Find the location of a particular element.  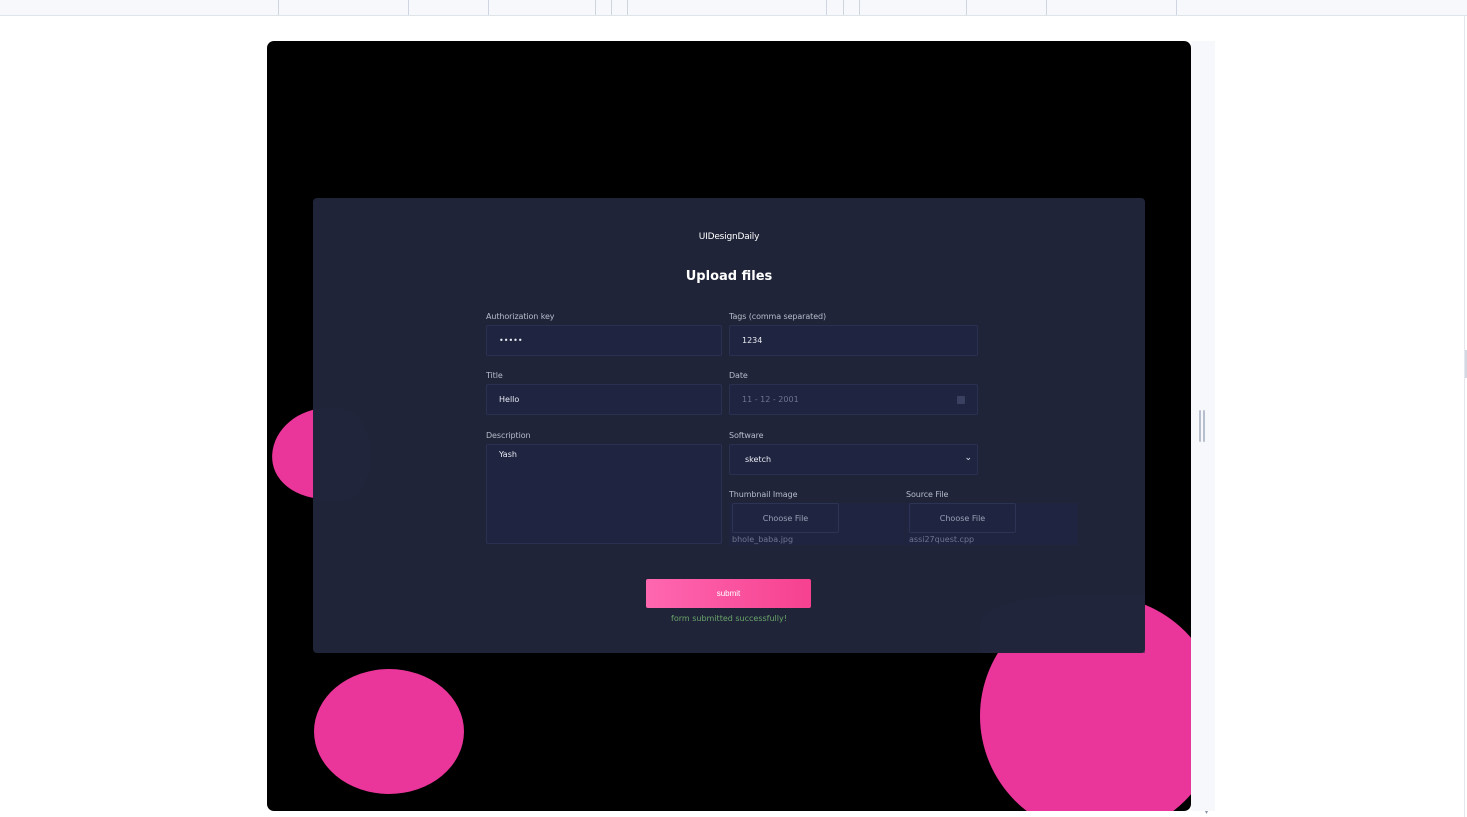

date-input: 11 - 12 - 2001 is located at coordinates (853, 399).